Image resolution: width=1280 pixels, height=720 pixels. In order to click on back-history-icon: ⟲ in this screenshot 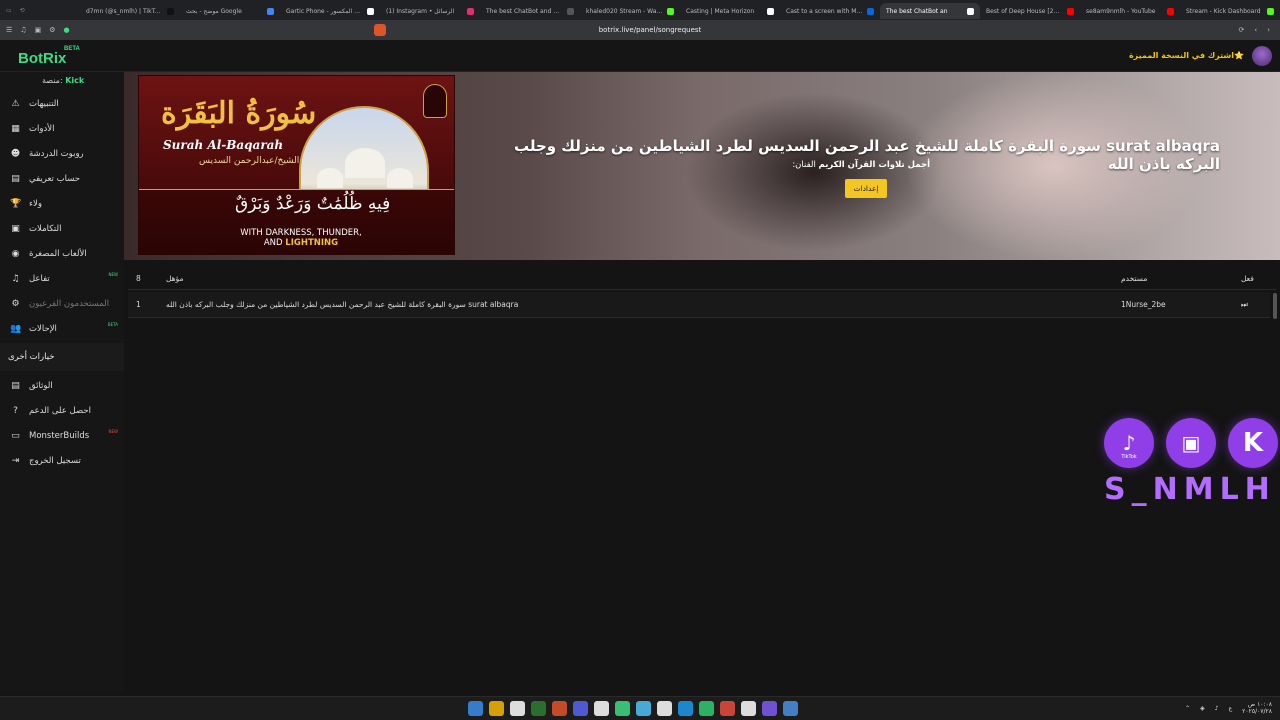, I will do `click(22, 10)`.